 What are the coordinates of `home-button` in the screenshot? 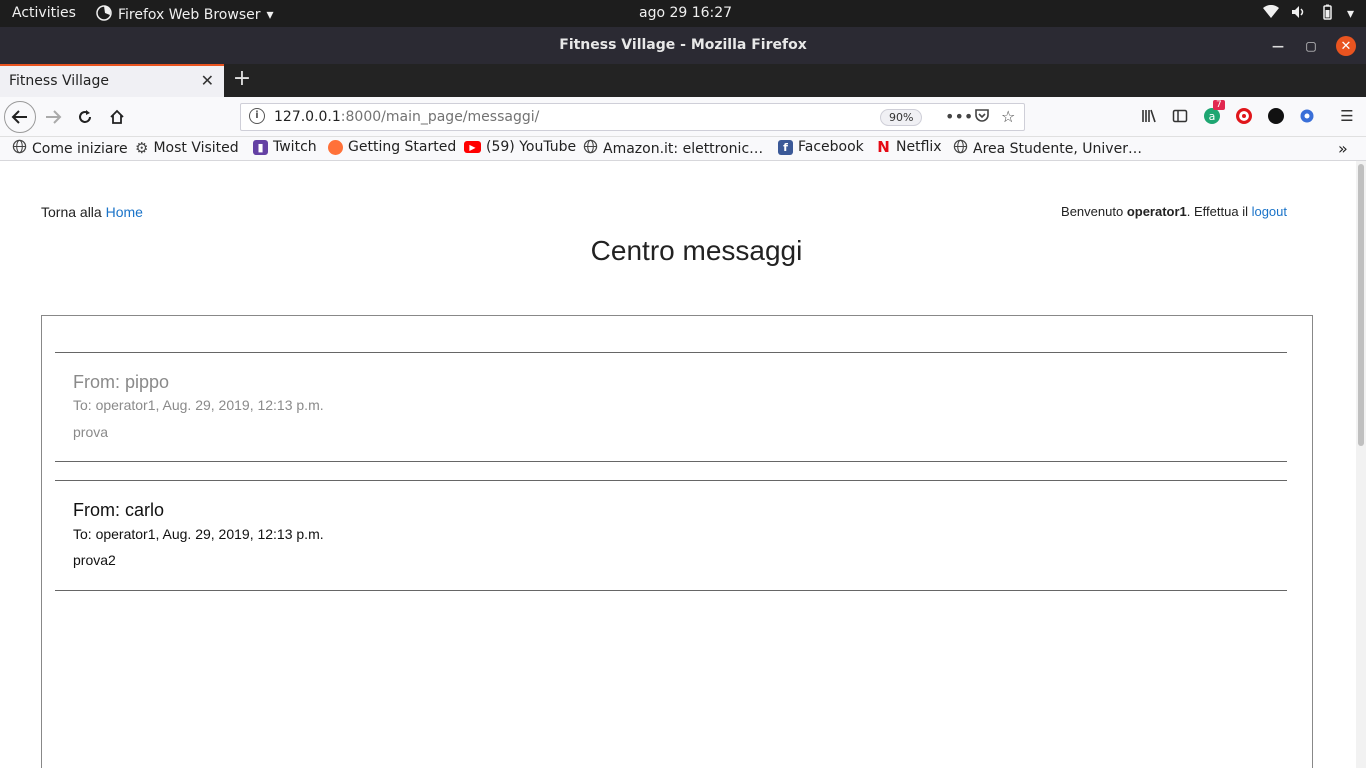 It's located at (117, 117).